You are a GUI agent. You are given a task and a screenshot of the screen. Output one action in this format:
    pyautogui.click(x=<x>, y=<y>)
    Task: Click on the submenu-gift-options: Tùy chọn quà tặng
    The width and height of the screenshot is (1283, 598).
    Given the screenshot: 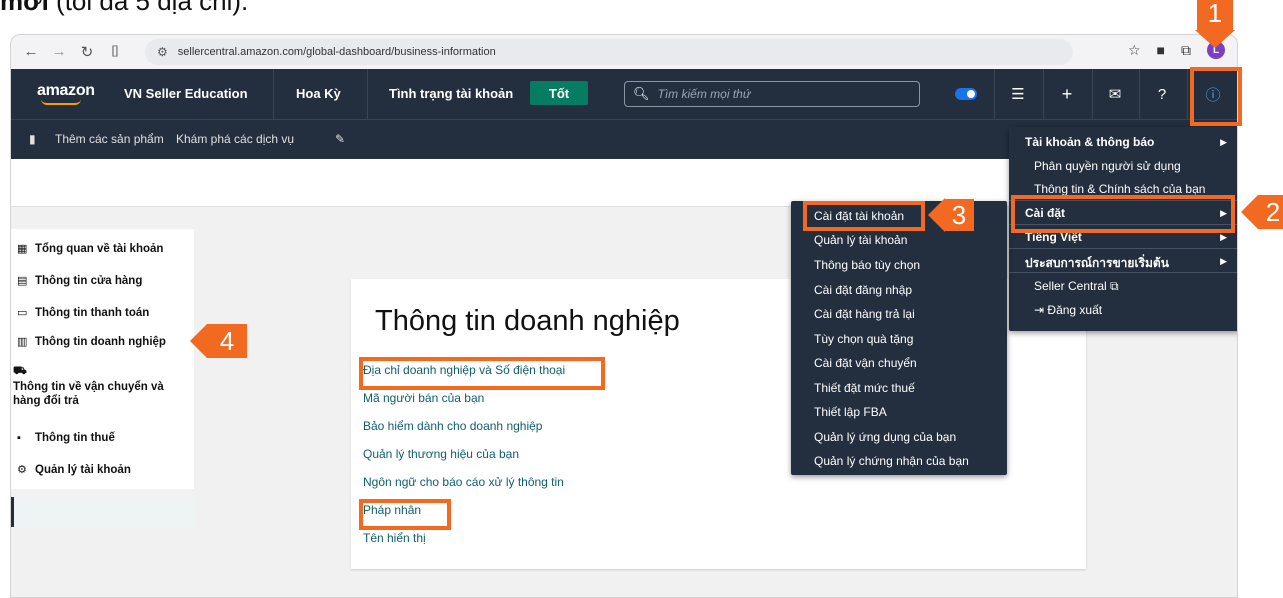 What is the action you would take?
    pyautogui.click(x=863, y=339)
    